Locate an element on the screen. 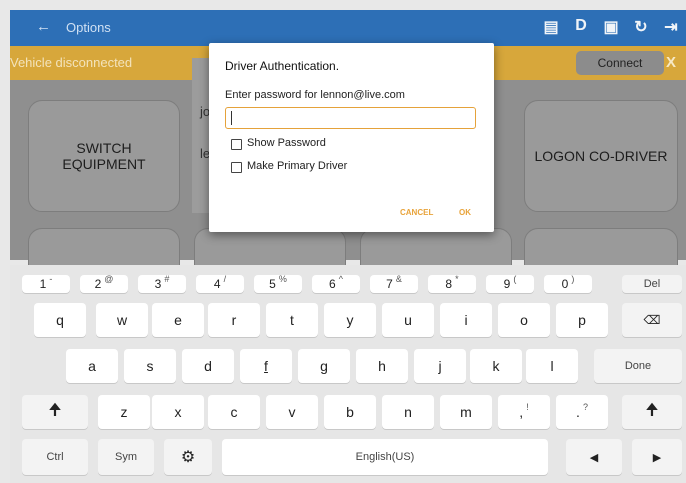 This screenshot has height=483, width=686. key-sublabel: ! is located at coordinates (527, 407).